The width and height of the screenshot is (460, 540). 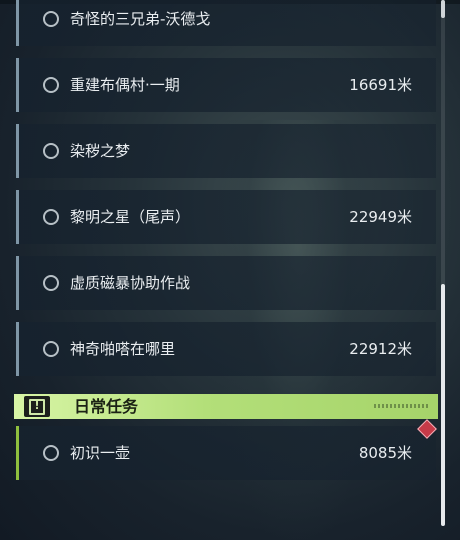 I want to click on quest-name: 奇怪的三兄弟-沃德戈, so click(x=140, y=19).